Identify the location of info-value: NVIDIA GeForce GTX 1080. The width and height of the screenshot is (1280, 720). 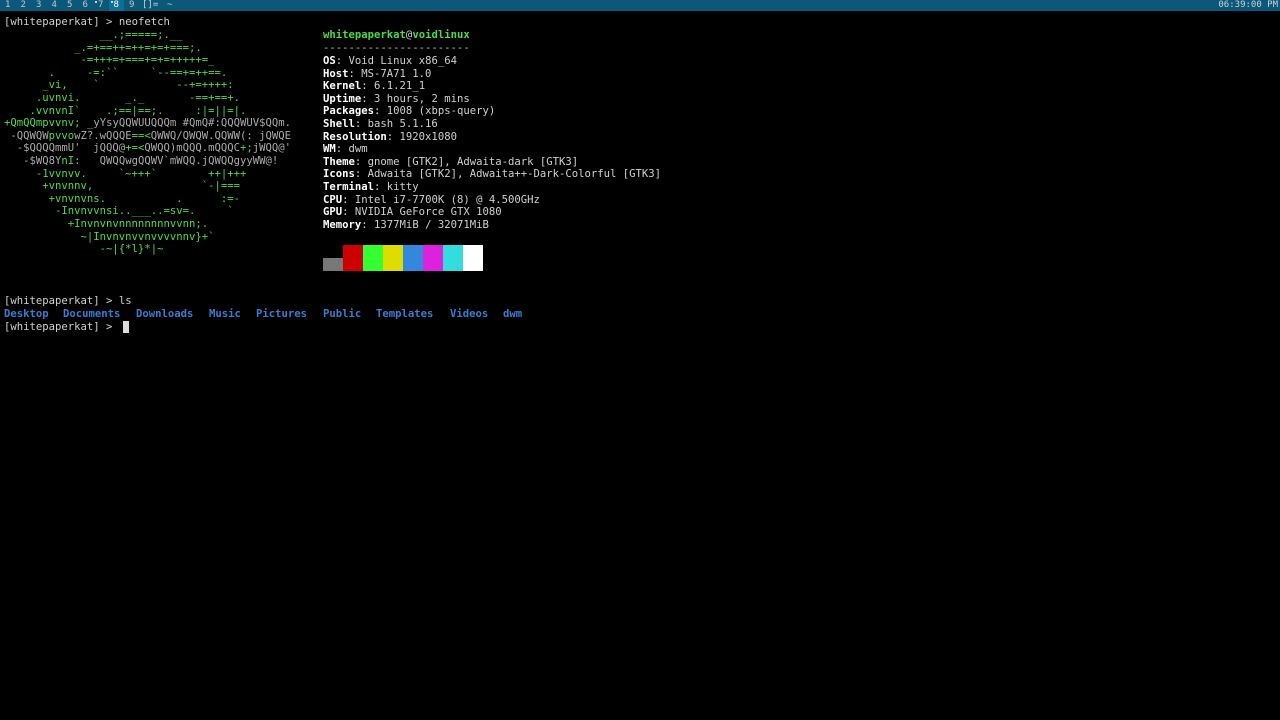
(428, 212).